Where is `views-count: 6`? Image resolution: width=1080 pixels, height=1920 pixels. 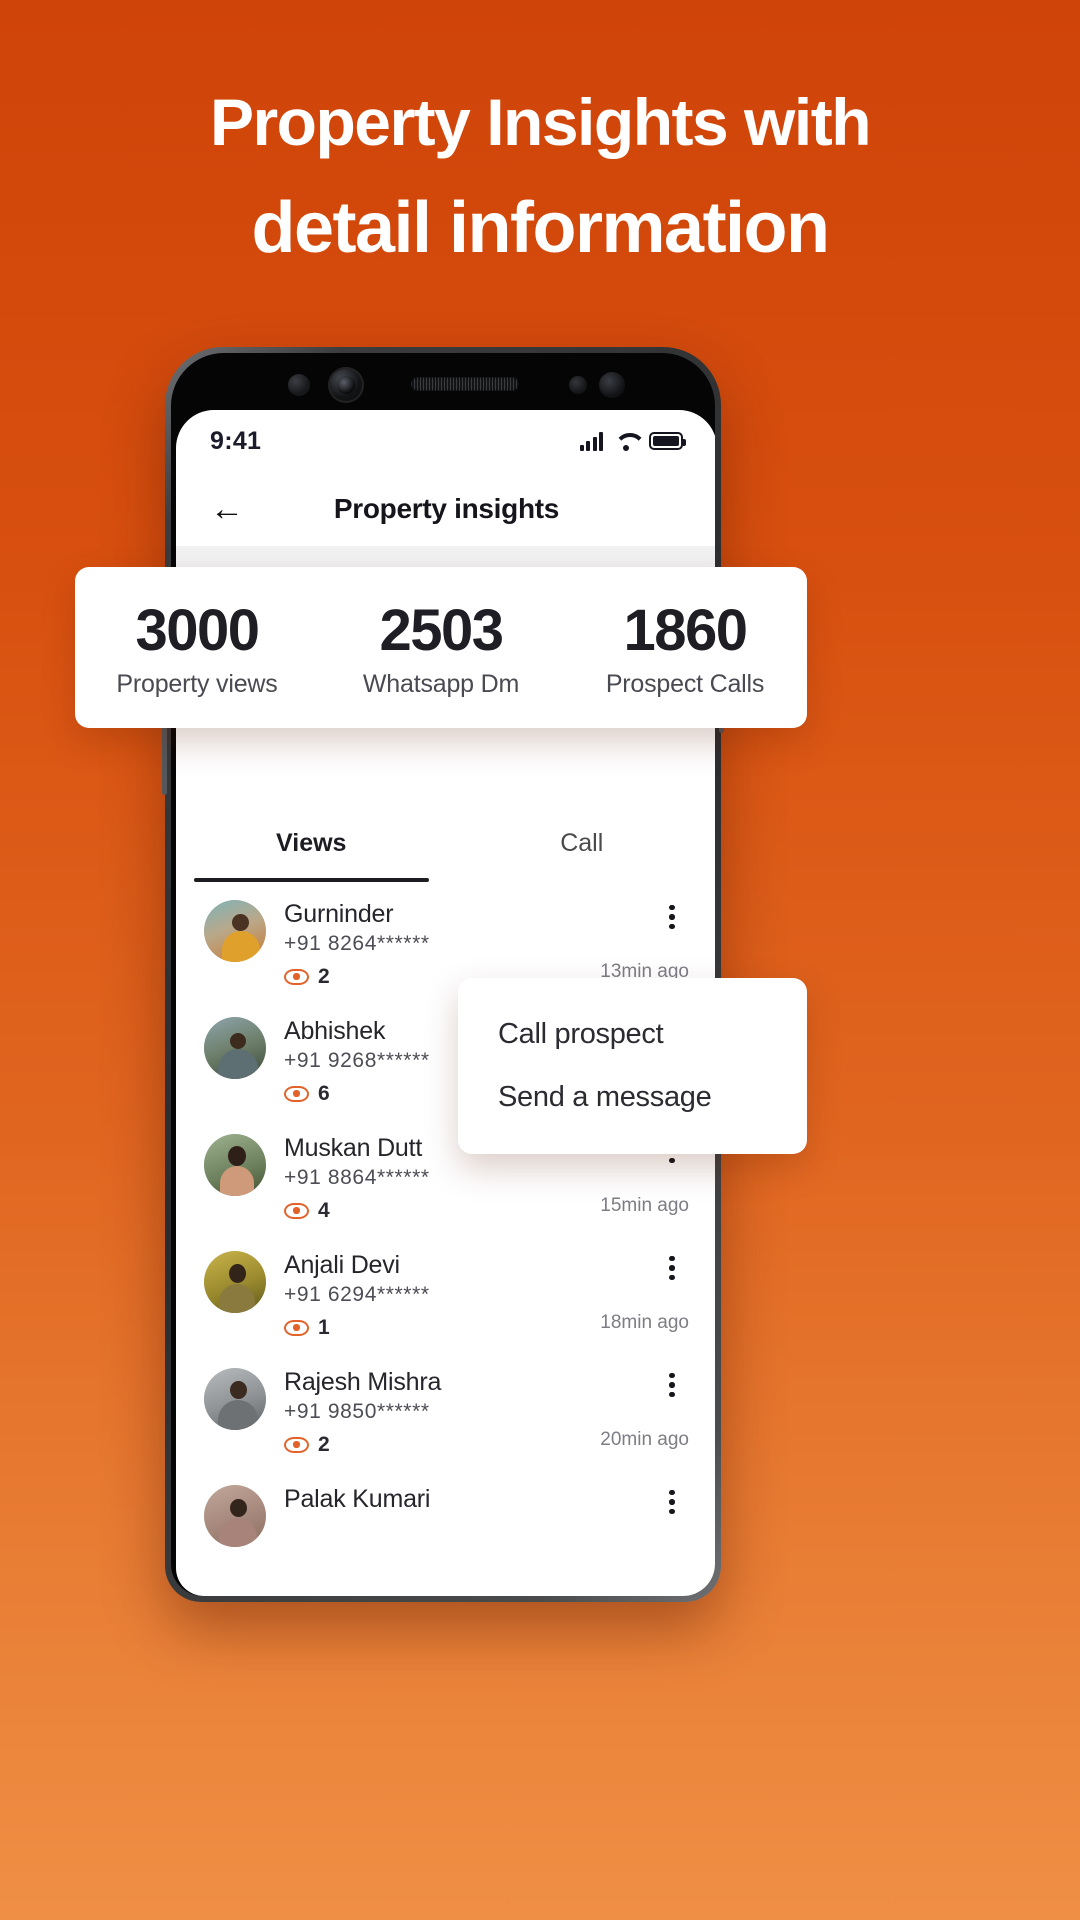 views-count: 6 is located at coordinates (324, 1093).